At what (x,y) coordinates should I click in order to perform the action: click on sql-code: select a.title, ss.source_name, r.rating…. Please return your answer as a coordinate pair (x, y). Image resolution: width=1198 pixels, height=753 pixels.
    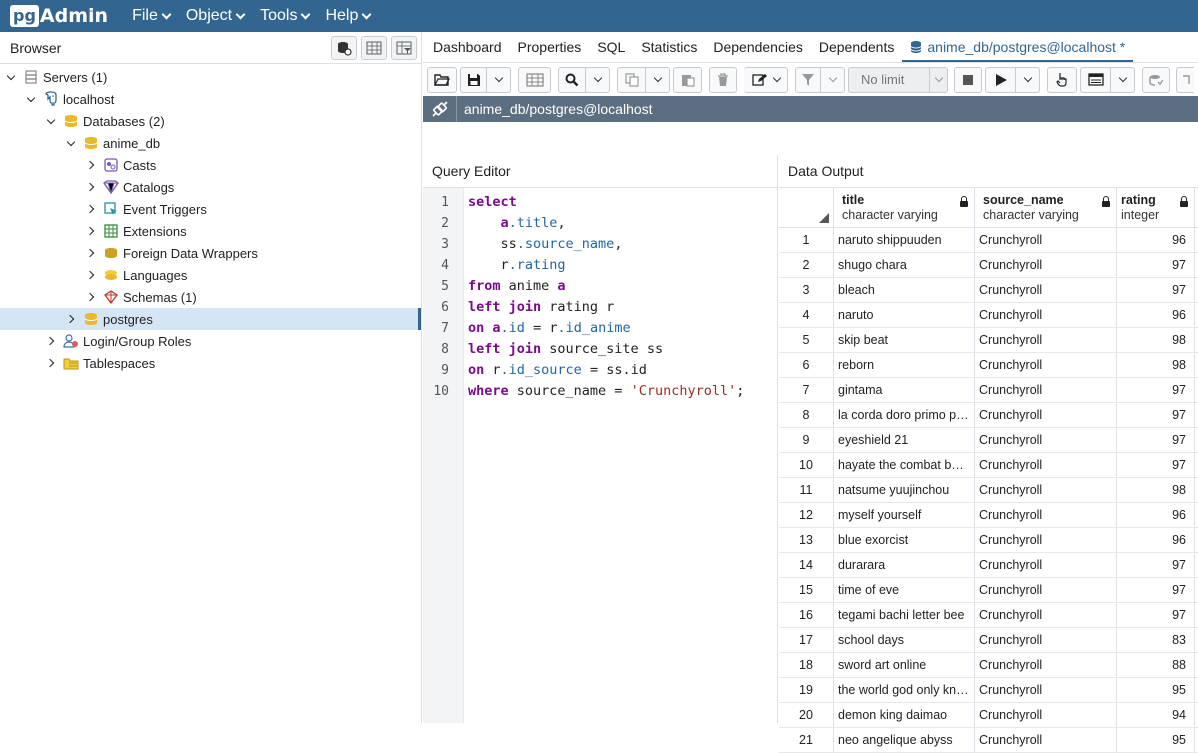
    Looking at the image, I should click on (606, 295).